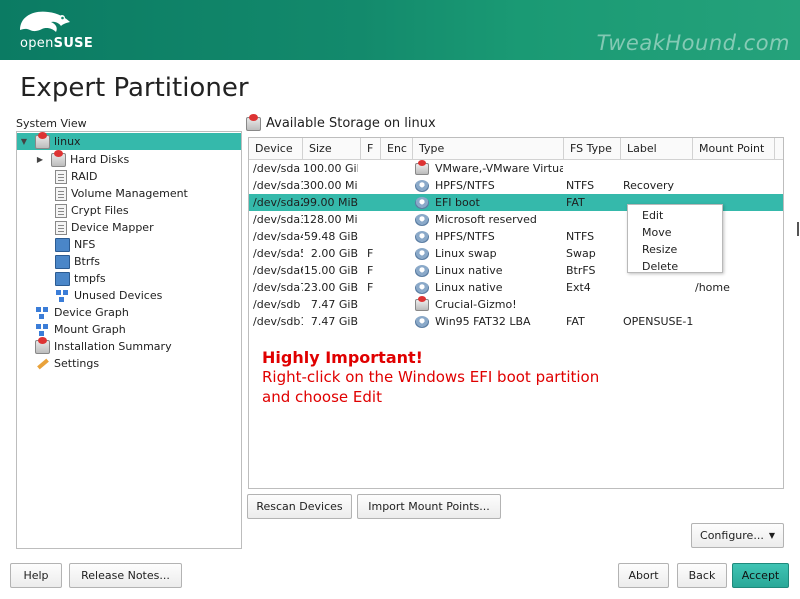  Describe the element at coordinates (129, 363) in the screenshot. I see `tree-item-settings: Settings` at that location.